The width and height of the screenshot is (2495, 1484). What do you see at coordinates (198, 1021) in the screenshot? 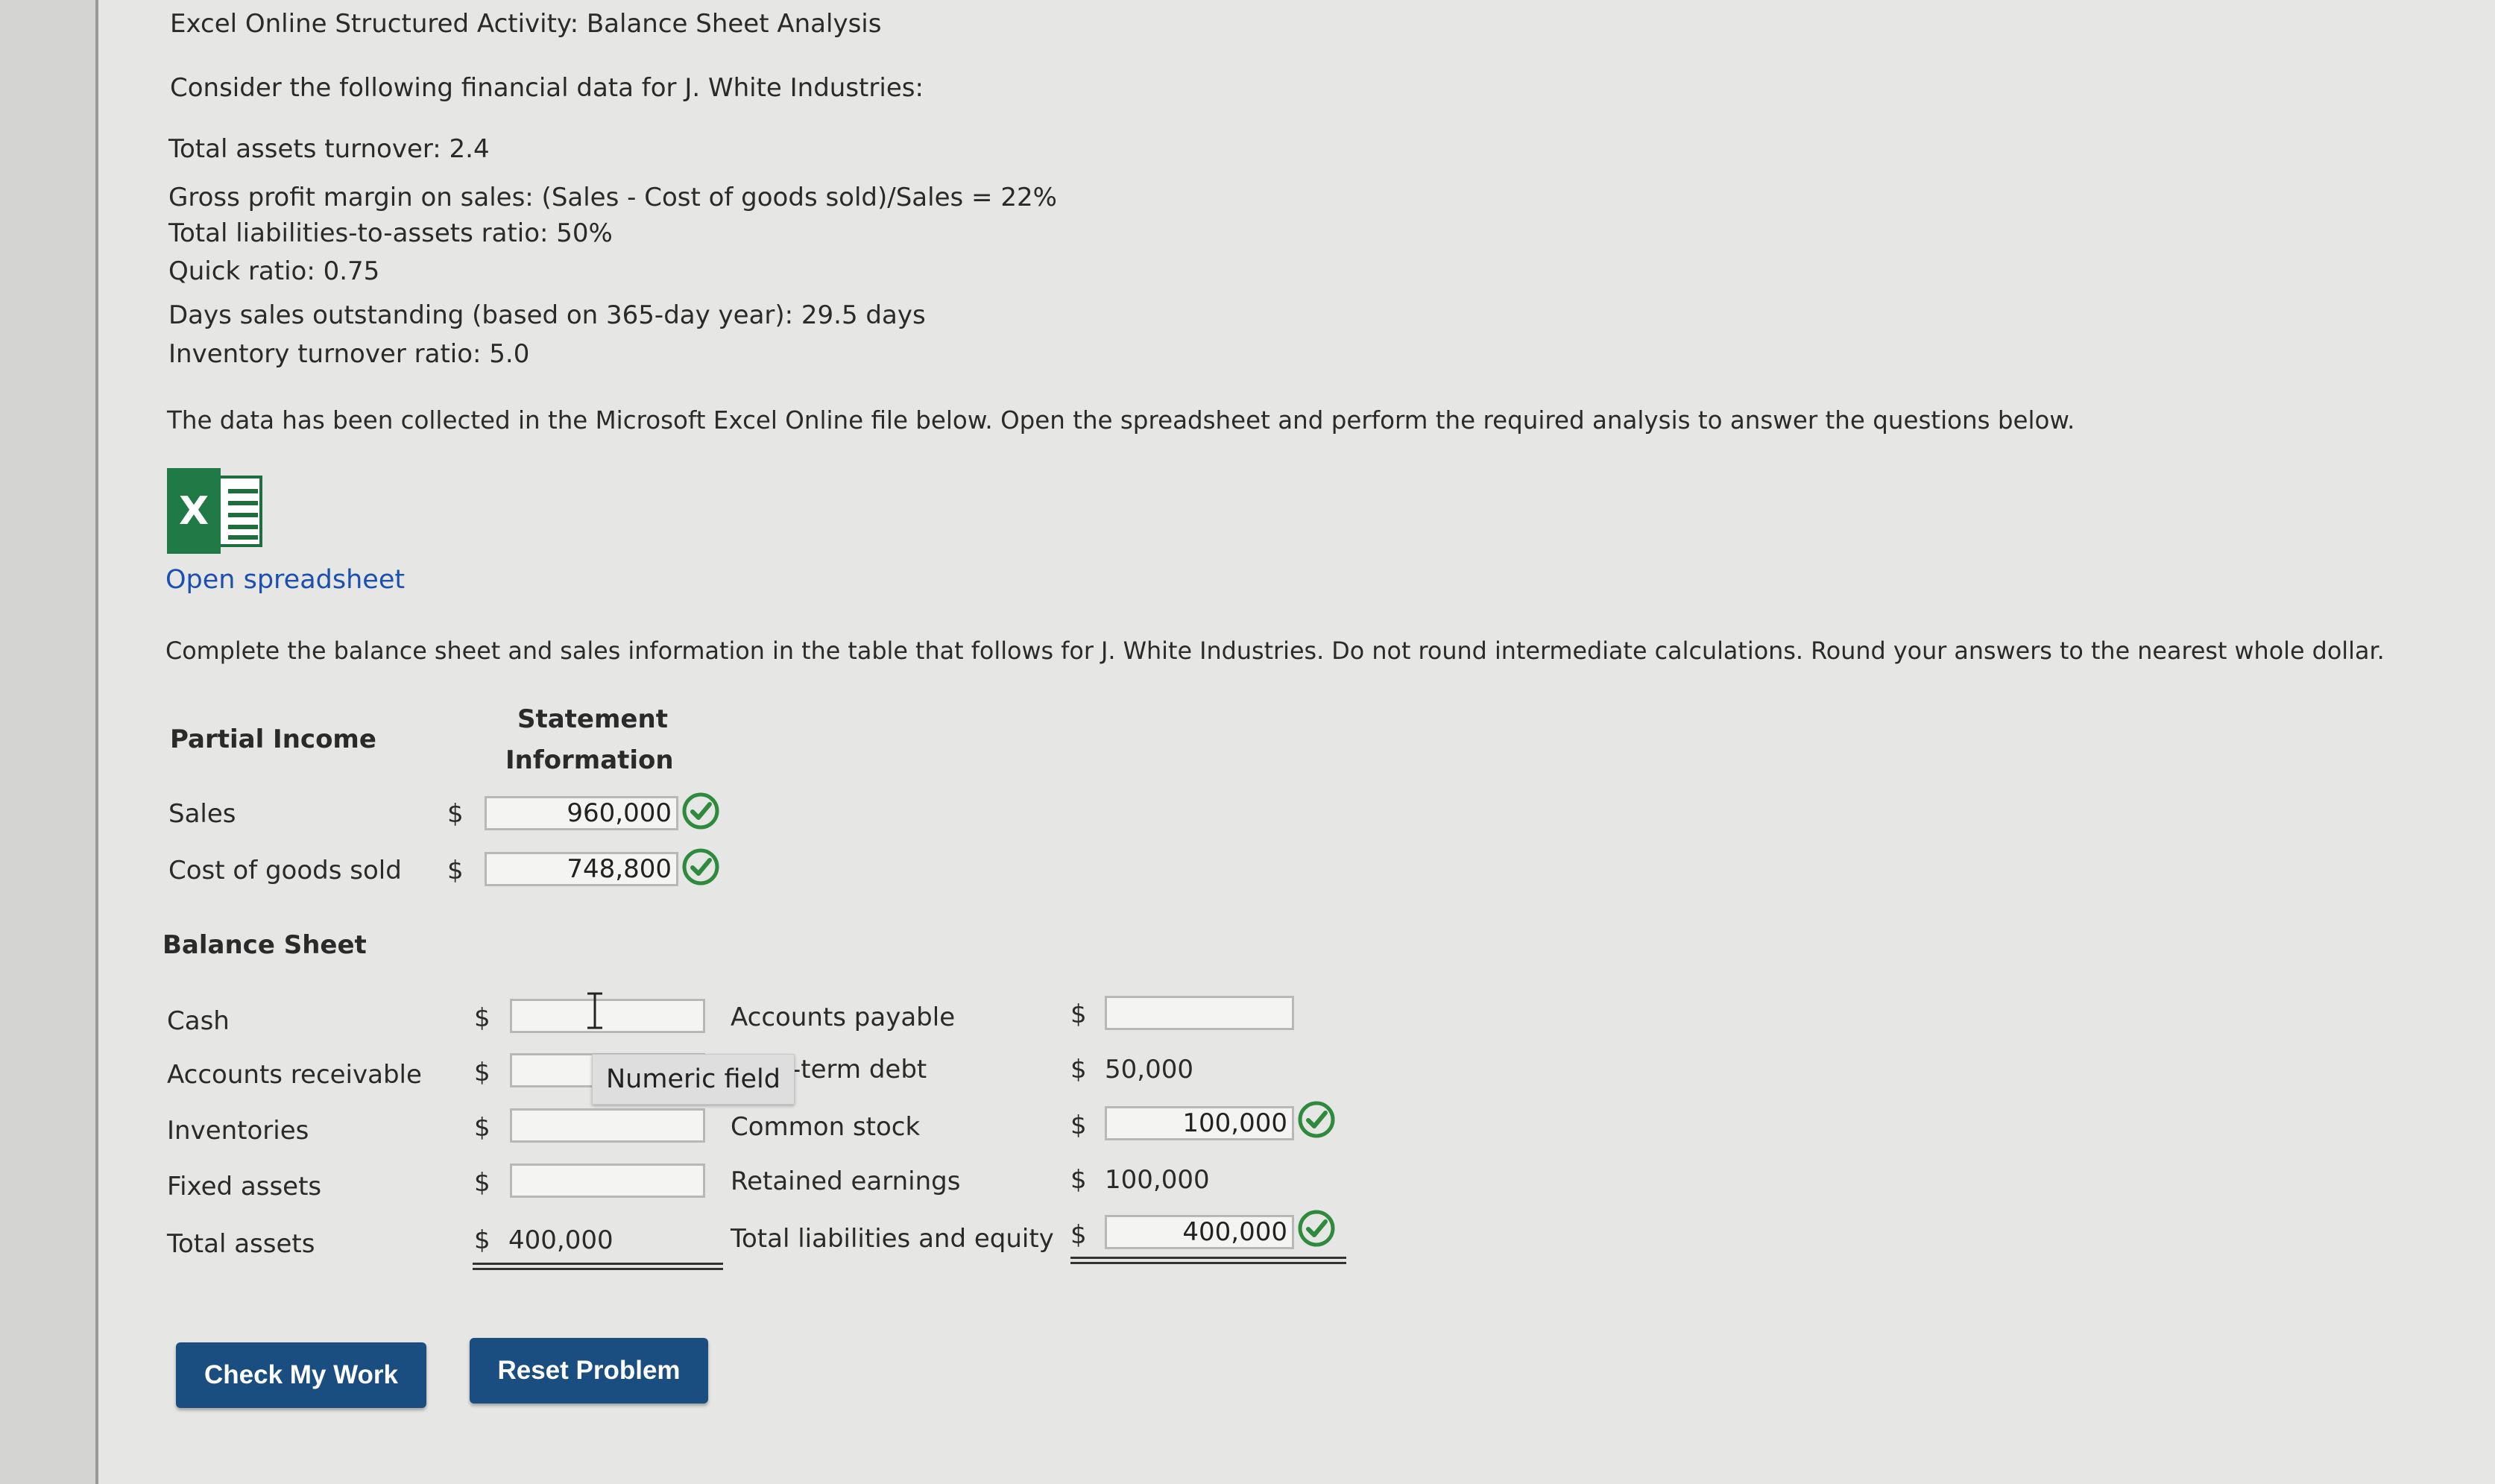
I see `cash-label: Cash` at bounding box center [198, 1021].